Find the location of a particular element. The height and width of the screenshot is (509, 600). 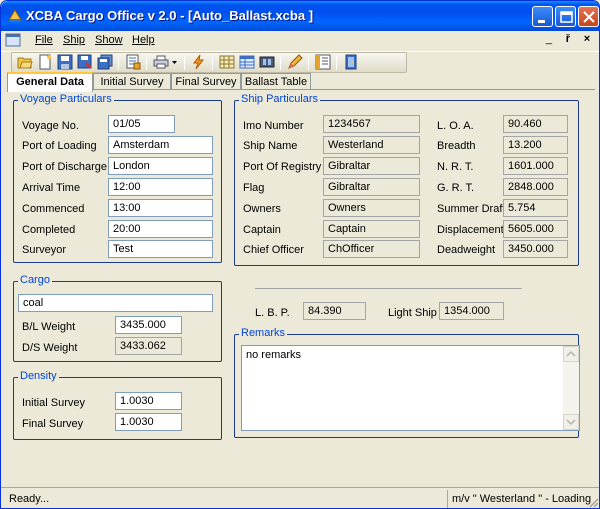

captain-label: Captain is located at coordinates (262, 230).